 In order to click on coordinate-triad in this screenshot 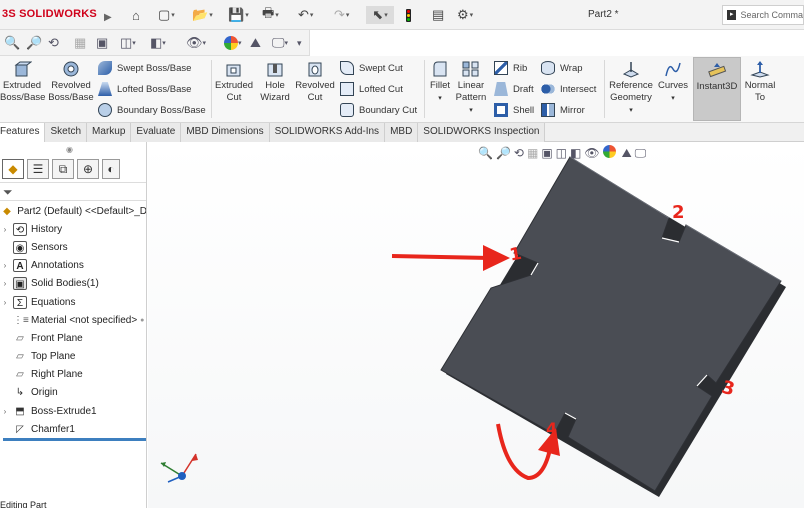, I will do `click(179, 468)`.